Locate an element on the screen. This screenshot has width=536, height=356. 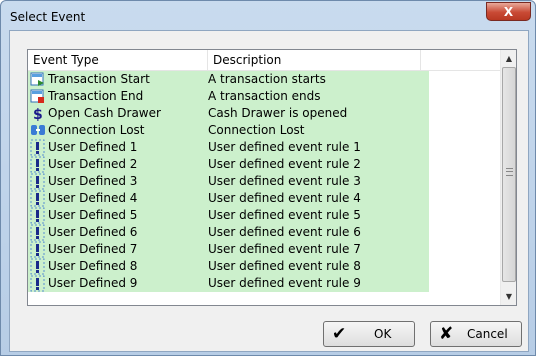
list-item: User Defined 7 User defined event rule 7 is located at coordinates (264, 249).